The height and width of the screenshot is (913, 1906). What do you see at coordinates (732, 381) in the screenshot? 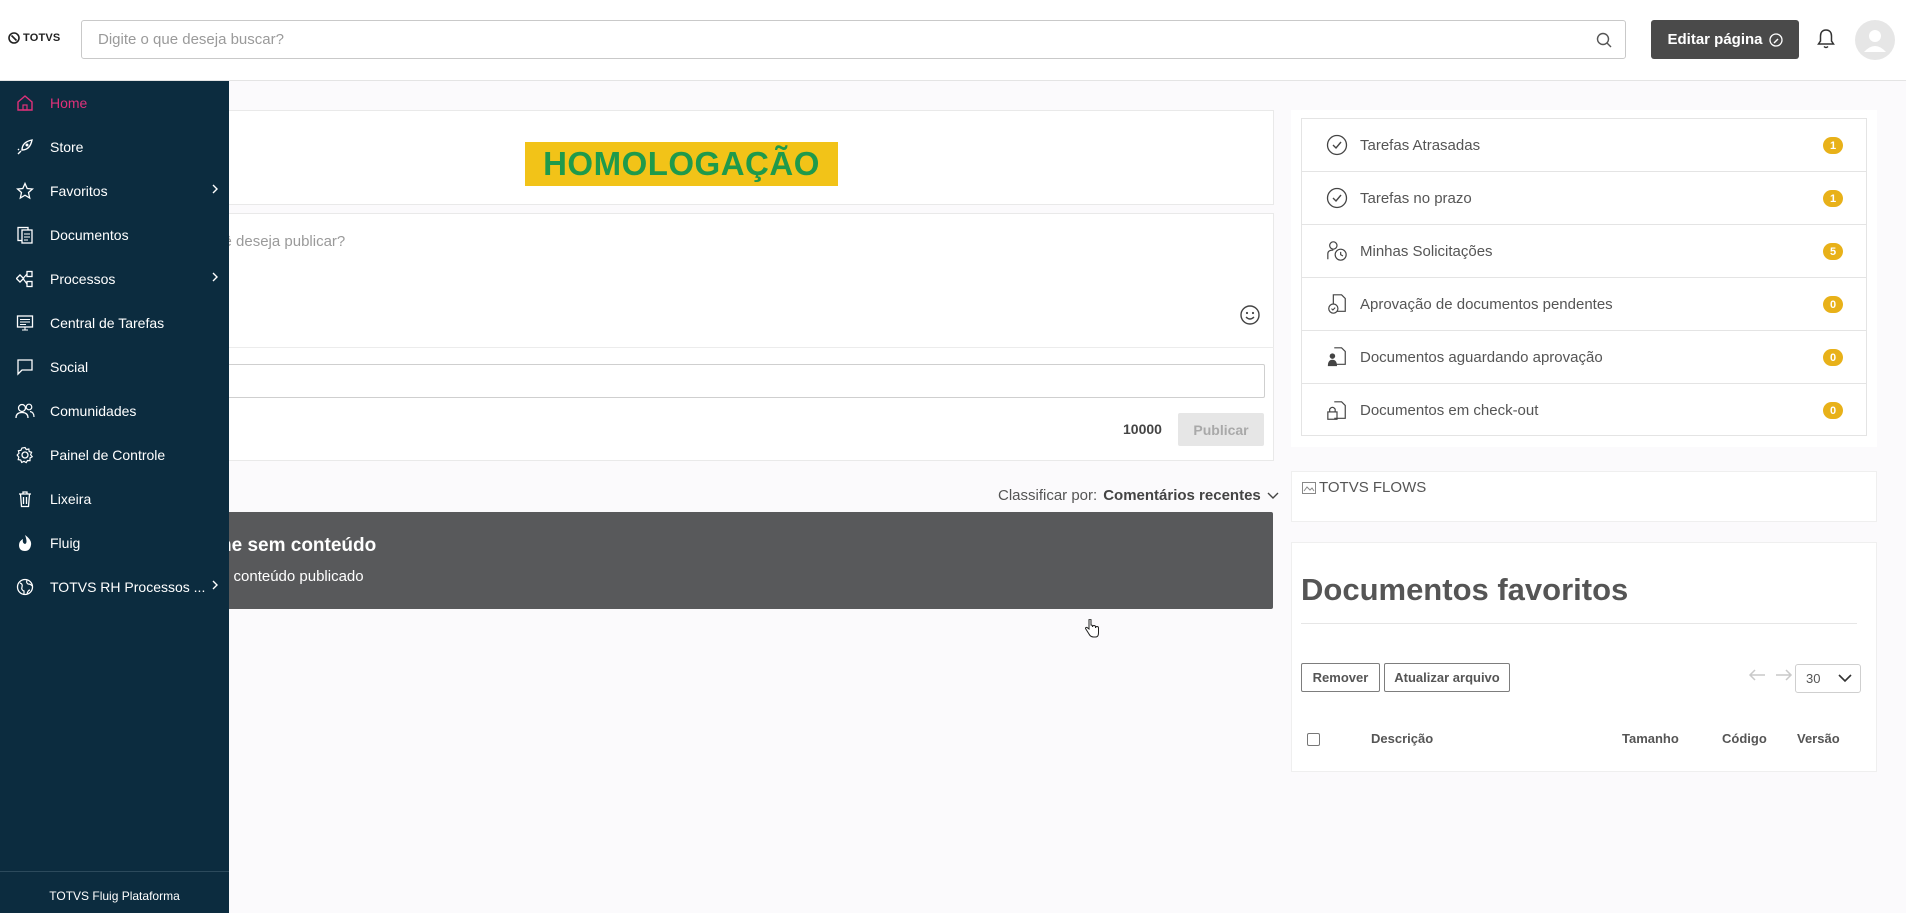
I see `composer-tags-input` at bounding box center [732, 381].